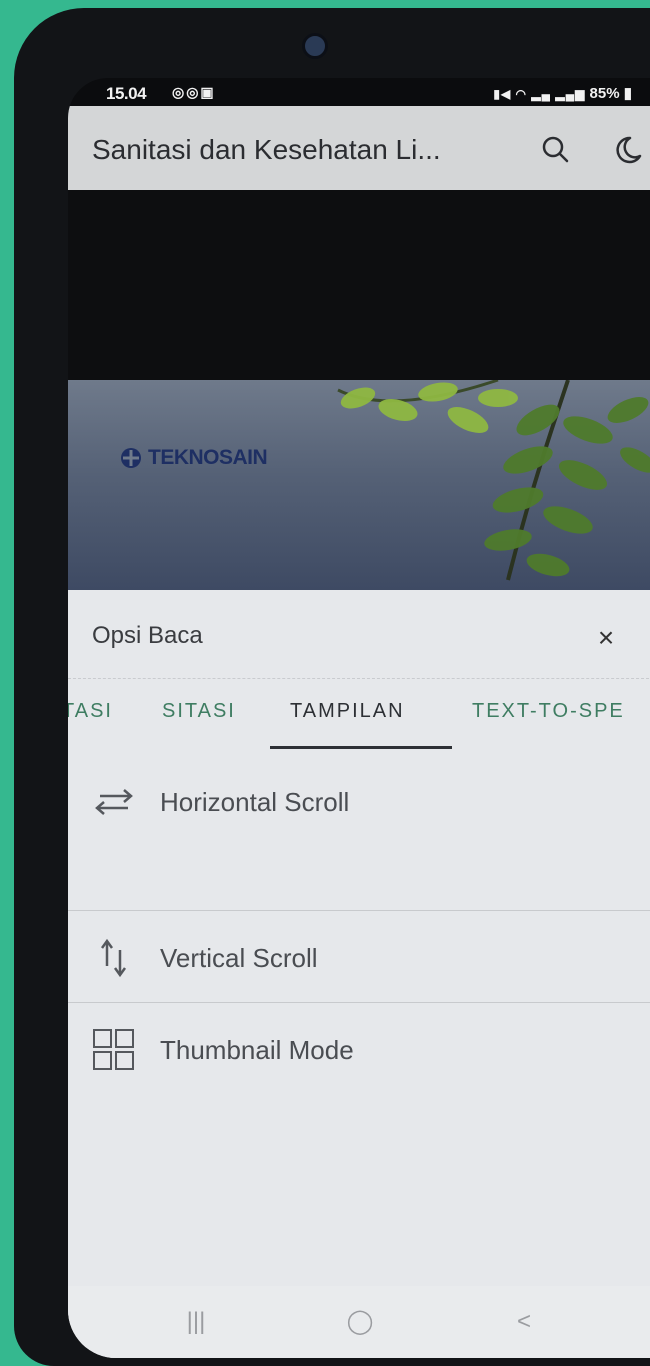  What do you see at coordinates (627, 93) in the screenshot?
I see `battery-icon: ▮` at bounding box center [627, 93].